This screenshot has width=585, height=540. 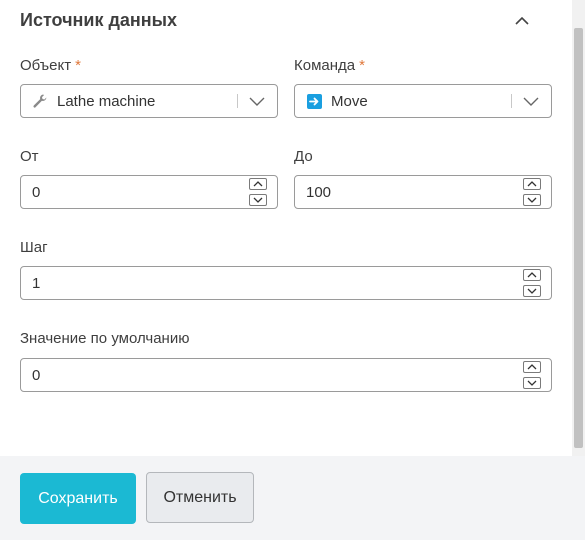 What do you see at coordinates (36, 375) in the screenshot?
I see `default-value: 0` at bounding box center [36, 375].